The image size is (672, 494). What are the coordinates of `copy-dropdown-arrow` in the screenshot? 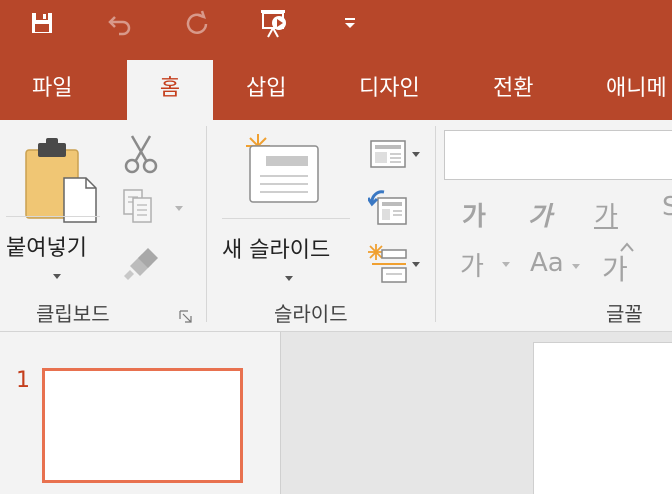 It's located at (179, 208).